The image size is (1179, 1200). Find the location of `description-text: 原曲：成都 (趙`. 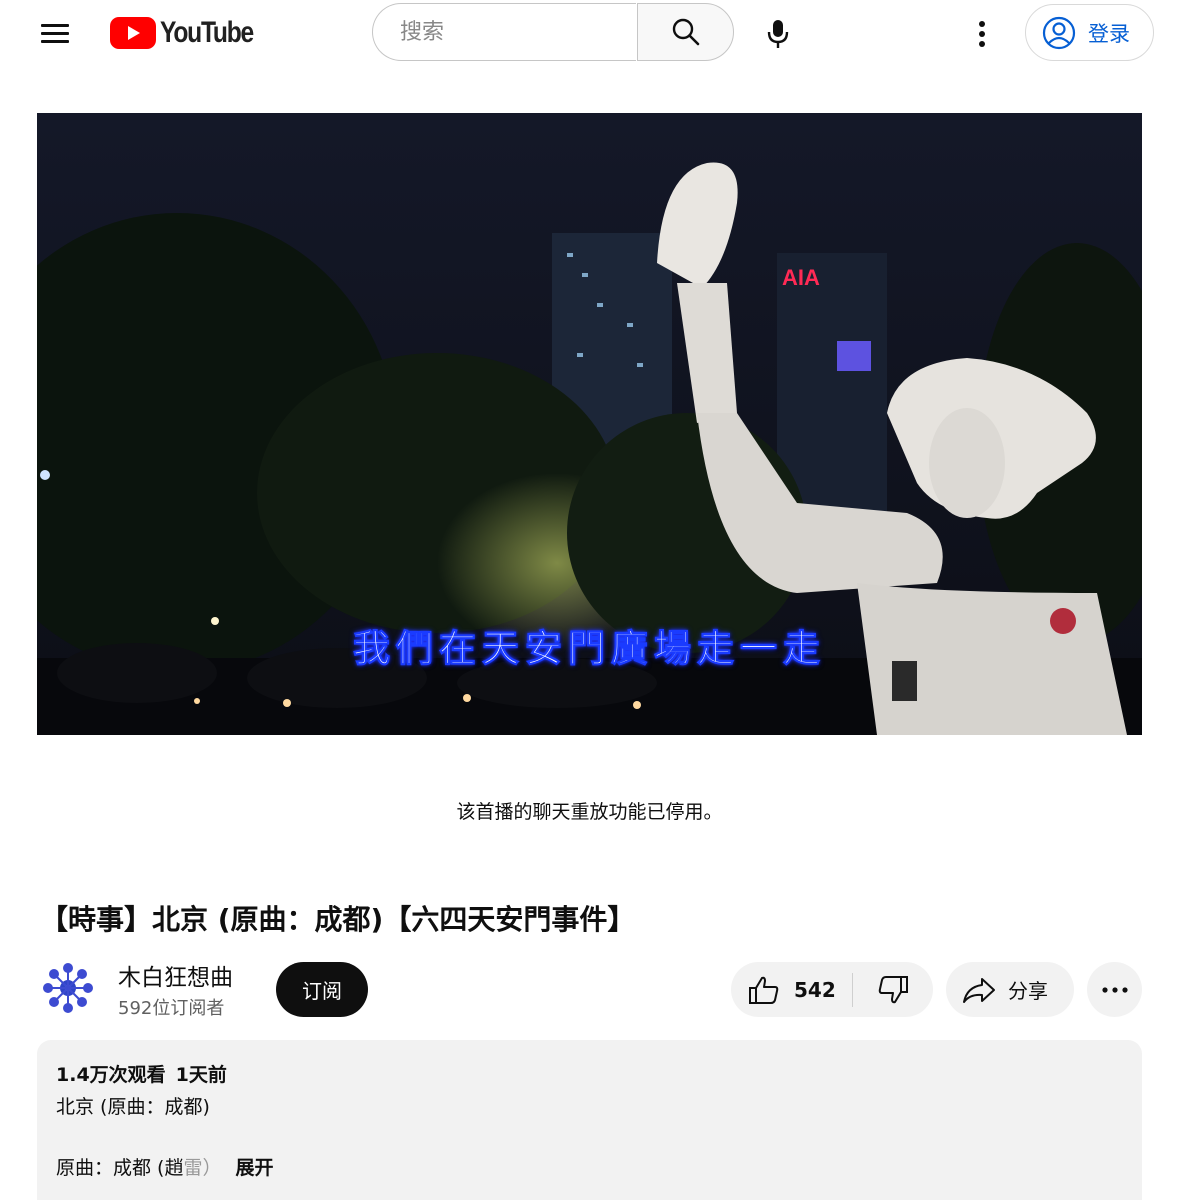

description-text: 原曲：成都 (趙 is located at coordinates (120, 1168).